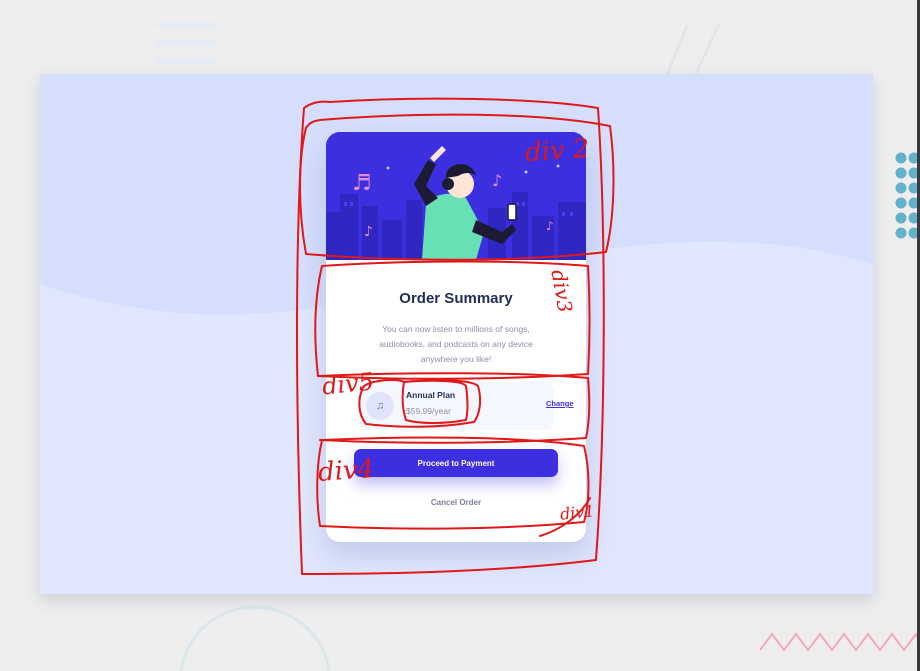 The image size is (920, 671). Describe the element at coordinates (431, 395) in the screenshot. I see `plan-name: Annual Plan` at that location.